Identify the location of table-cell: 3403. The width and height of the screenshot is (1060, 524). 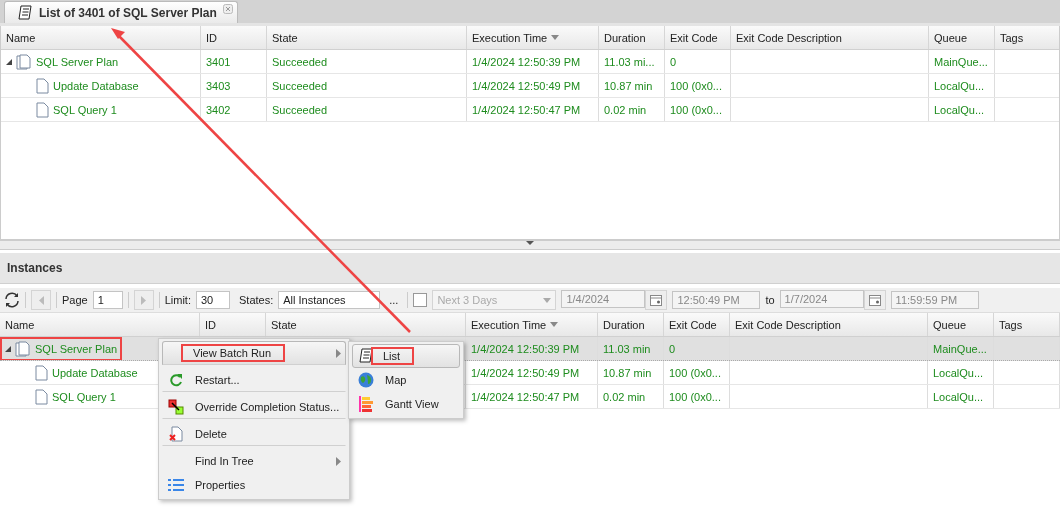
(234, 85).